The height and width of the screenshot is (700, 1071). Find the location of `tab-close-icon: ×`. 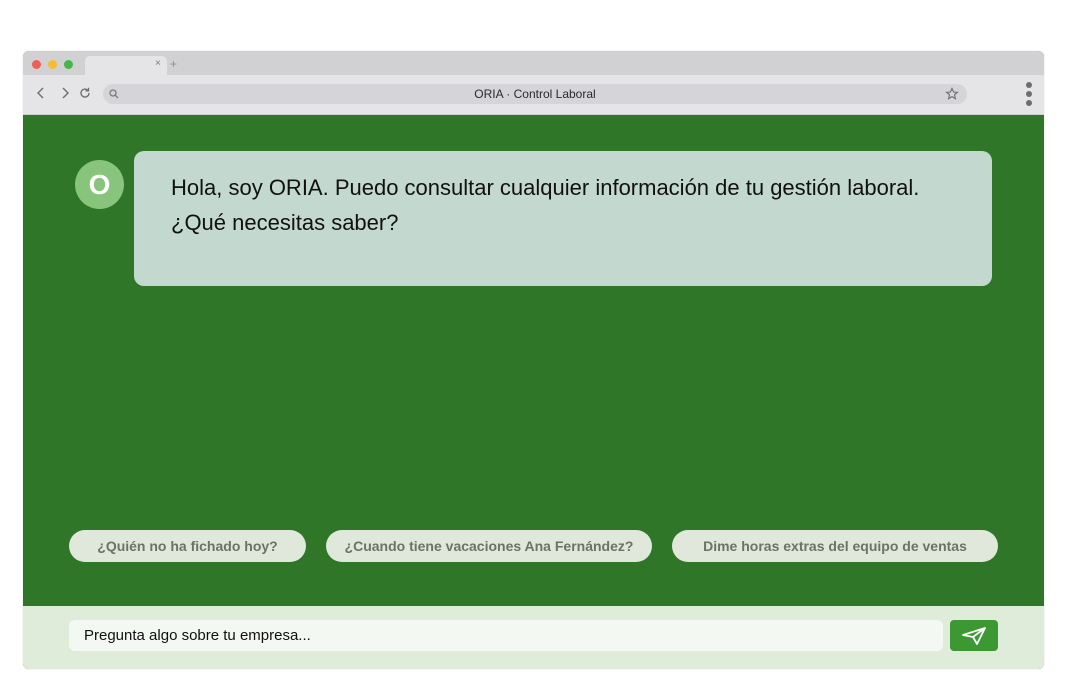

tab-close-icon: × is located at coordinates (158, 64).